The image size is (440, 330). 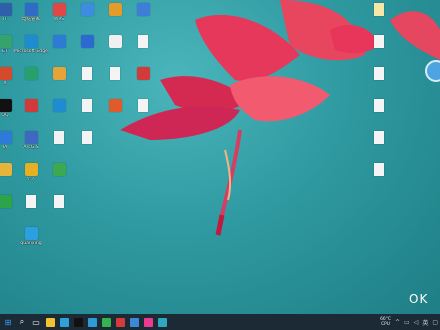 I want to click on desktop-icon-label: Microsoft Edge, so click(x=31, y=51).